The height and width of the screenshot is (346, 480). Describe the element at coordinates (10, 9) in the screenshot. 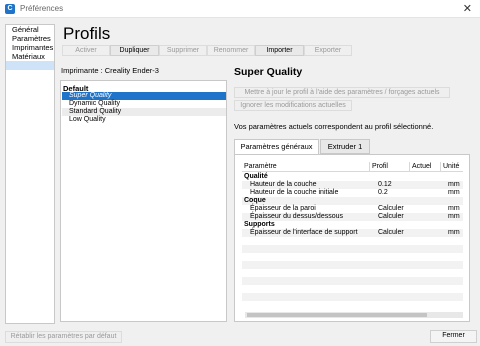

I see `cura-app-icon: C` at that location.